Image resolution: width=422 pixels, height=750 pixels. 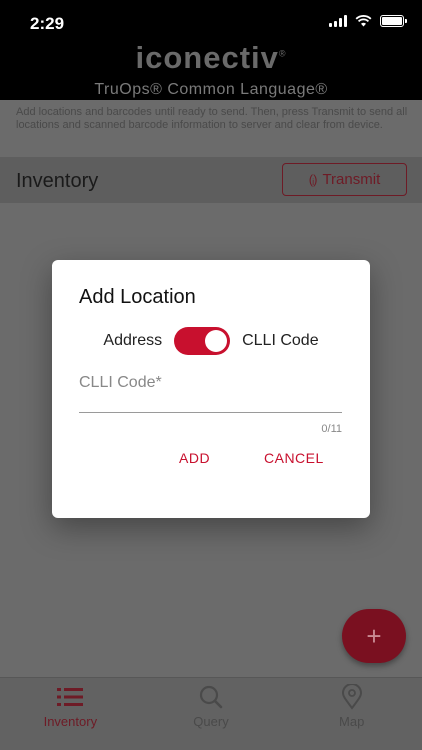 I want to click on bottom-nav: Inventory Query Map, so click(x=211, y=713).